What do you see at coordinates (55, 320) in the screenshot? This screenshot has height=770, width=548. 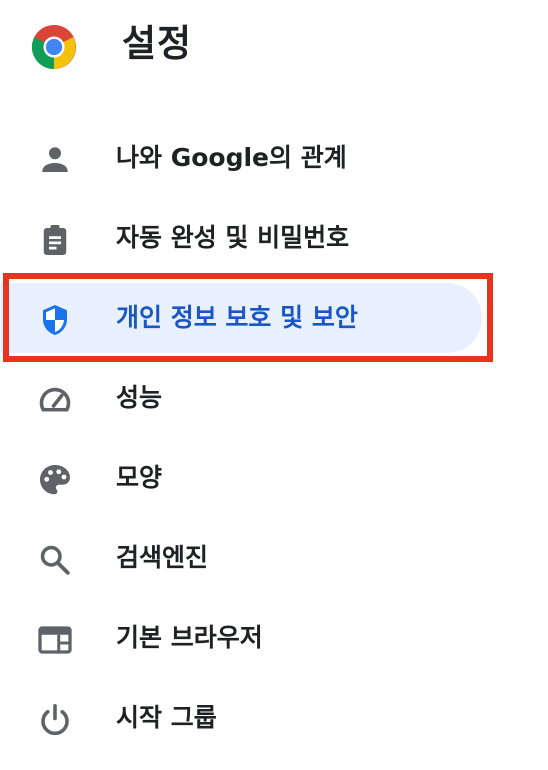 I see `shield-icon` at bounding box center [55, 320].